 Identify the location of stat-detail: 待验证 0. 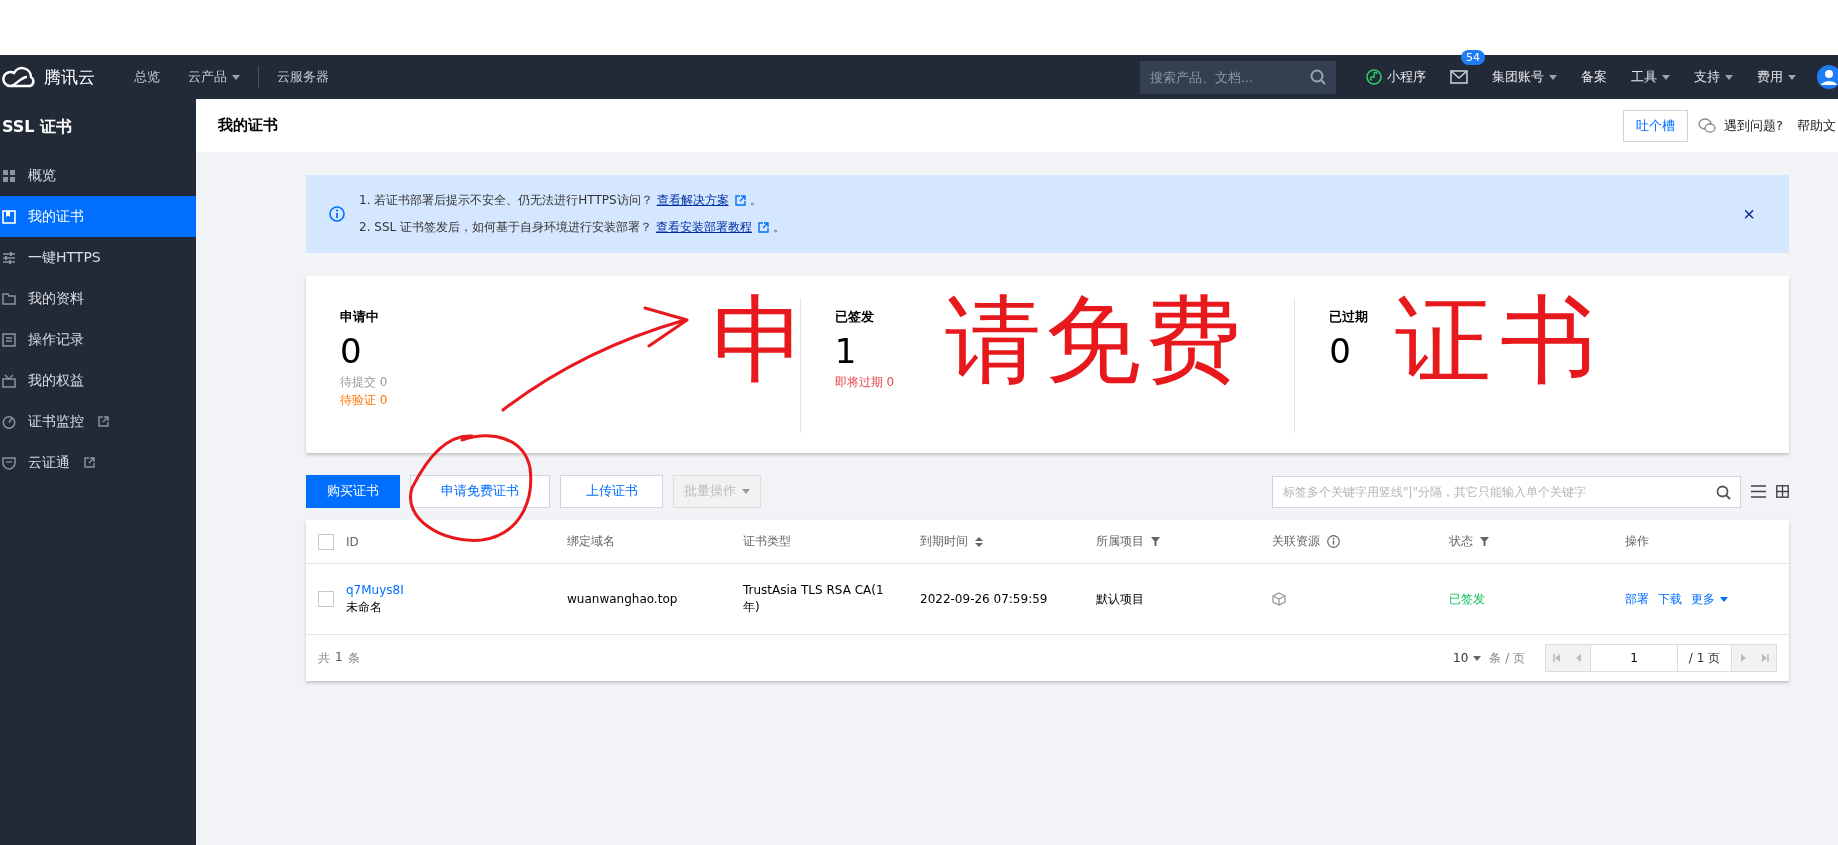
(364, 400).